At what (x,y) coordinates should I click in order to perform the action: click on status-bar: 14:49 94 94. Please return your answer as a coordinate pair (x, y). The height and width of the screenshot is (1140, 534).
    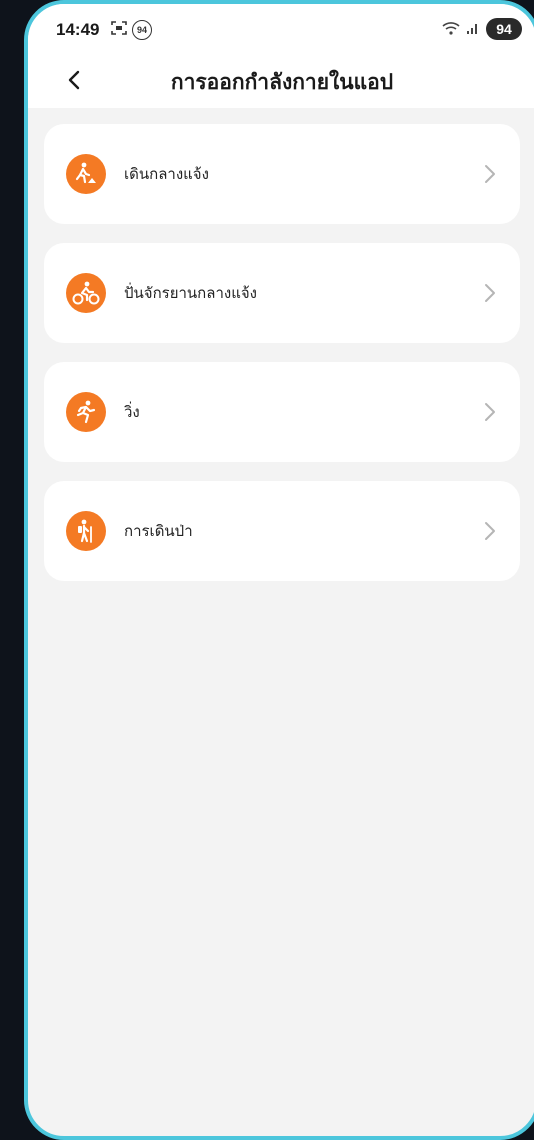
    Looking at the image, I should click on (281, 28).